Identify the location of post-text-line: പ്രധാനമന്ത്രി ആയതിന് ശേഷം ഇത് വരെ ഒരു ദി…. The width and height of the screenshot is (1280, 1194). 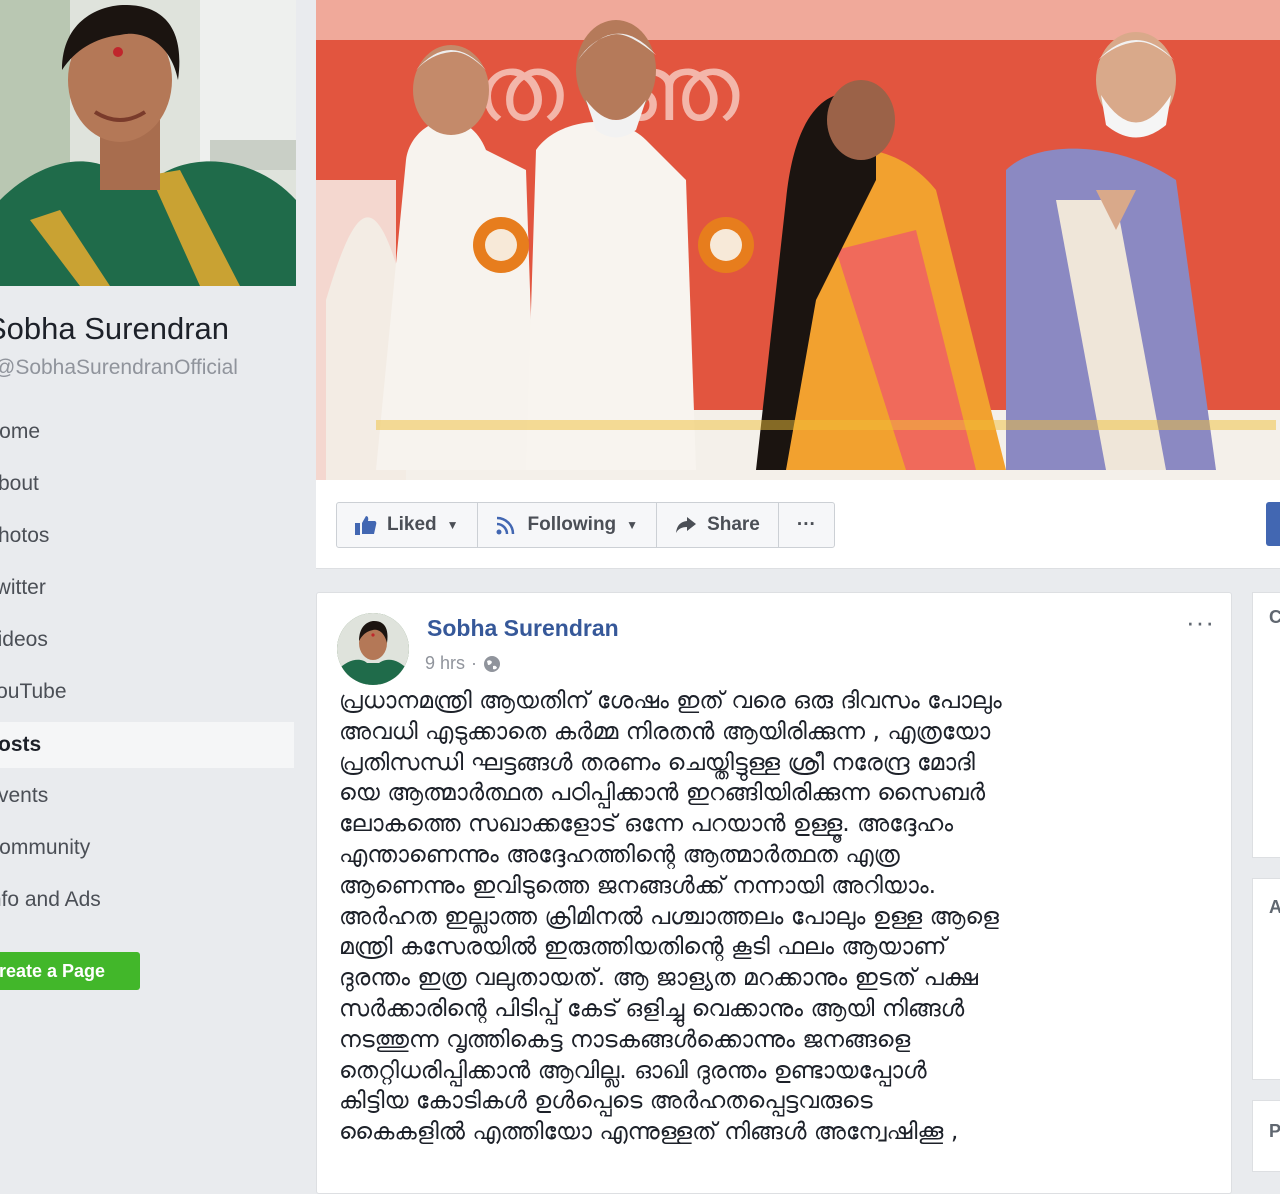
(670, 700).